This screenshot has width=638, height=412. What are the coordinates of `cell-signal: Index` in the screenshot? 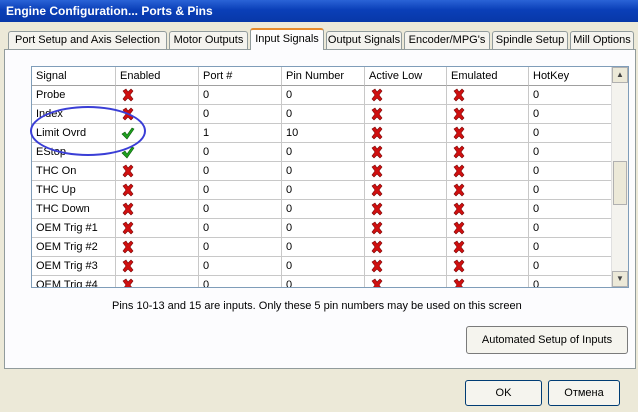 It's located at (74, 114).